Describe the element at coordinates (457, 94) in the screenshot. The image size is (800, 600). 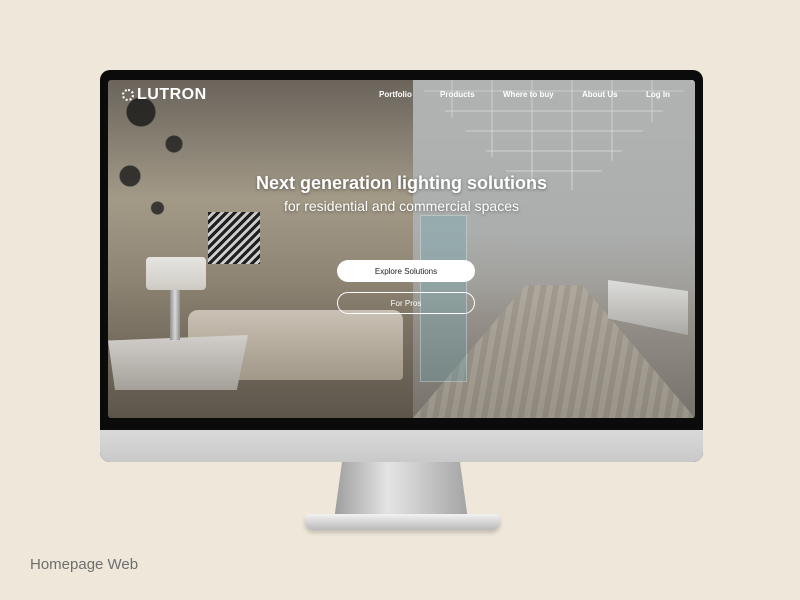
I see `nav-products: Products` at that location.